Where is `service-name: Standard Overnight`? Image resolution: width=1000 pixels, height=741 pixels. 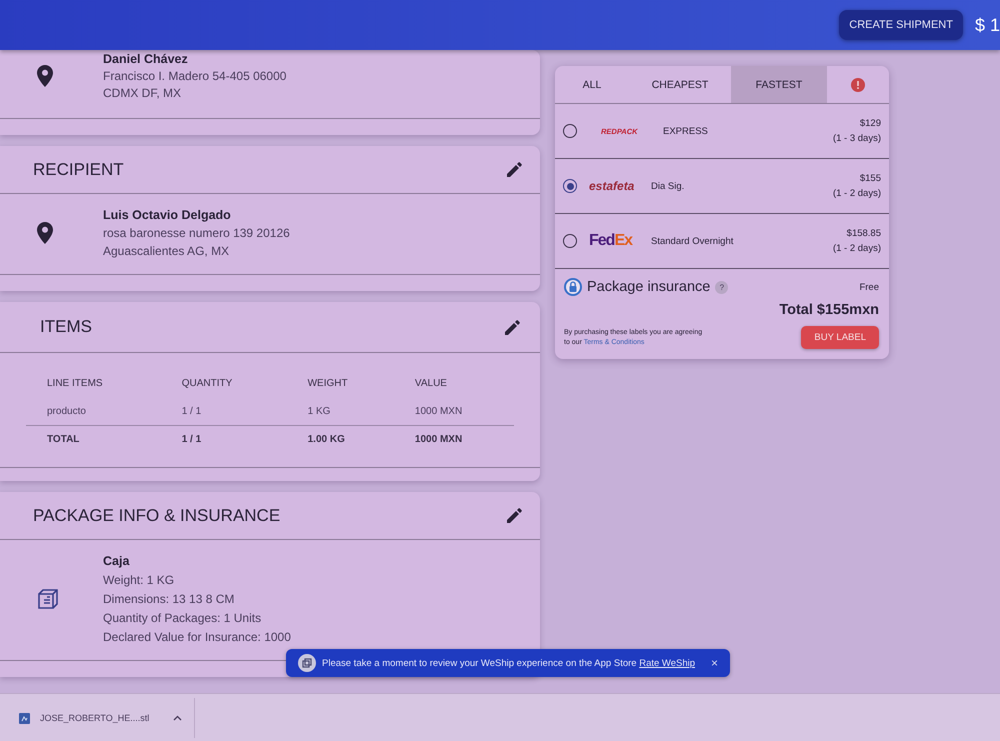 service-name: Standard Overnight is located at coordinates (692, 241).